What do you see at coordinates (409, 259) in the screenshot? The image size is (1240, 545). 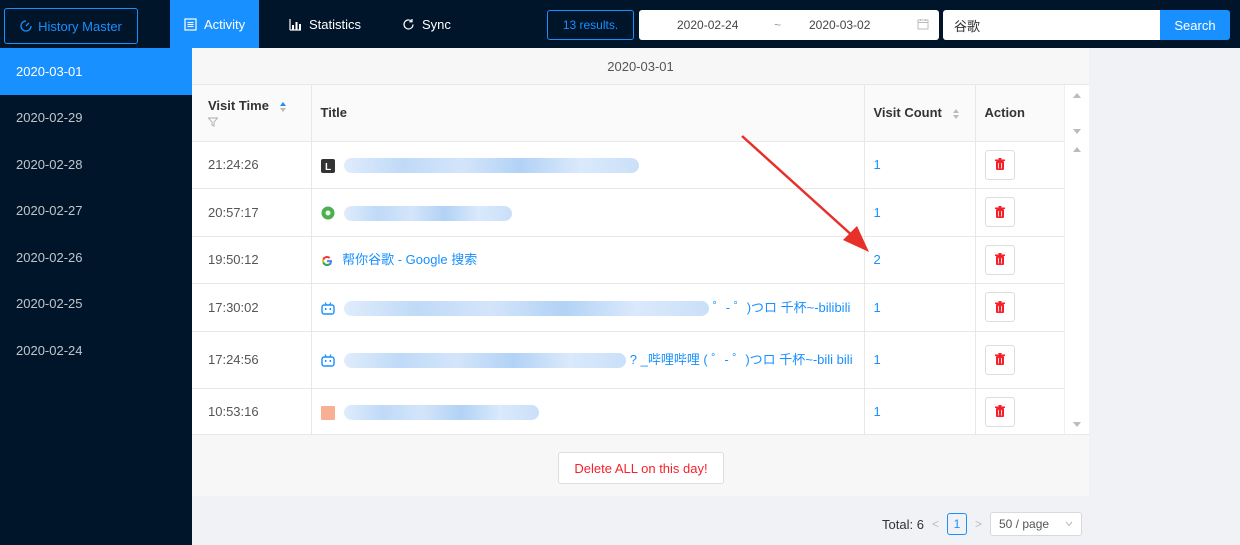 I see `title-link: 帮你谷歌 - Google 搜索` at bounding box center [409, 259].